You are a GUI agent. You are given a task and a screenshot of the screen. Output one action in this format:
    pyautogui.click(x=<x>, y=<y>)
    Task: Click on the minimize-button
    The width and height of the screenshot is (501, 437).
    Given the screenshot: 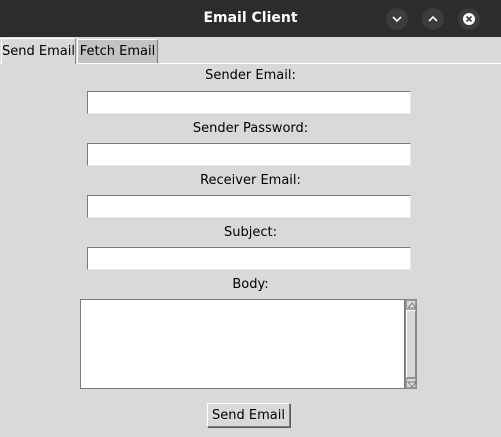 What is the action you would take?
    pyautogui.click(x=397, y=19)
    